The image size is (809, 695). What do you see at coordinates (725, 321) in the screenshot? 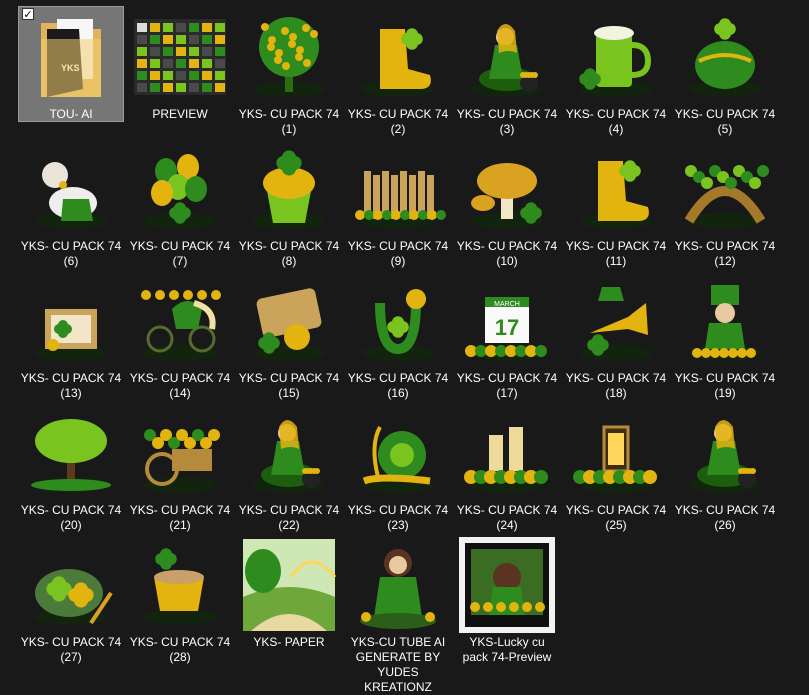
I see `leprechaun-clipart-thumbnail` at bounding box center [725, 321].